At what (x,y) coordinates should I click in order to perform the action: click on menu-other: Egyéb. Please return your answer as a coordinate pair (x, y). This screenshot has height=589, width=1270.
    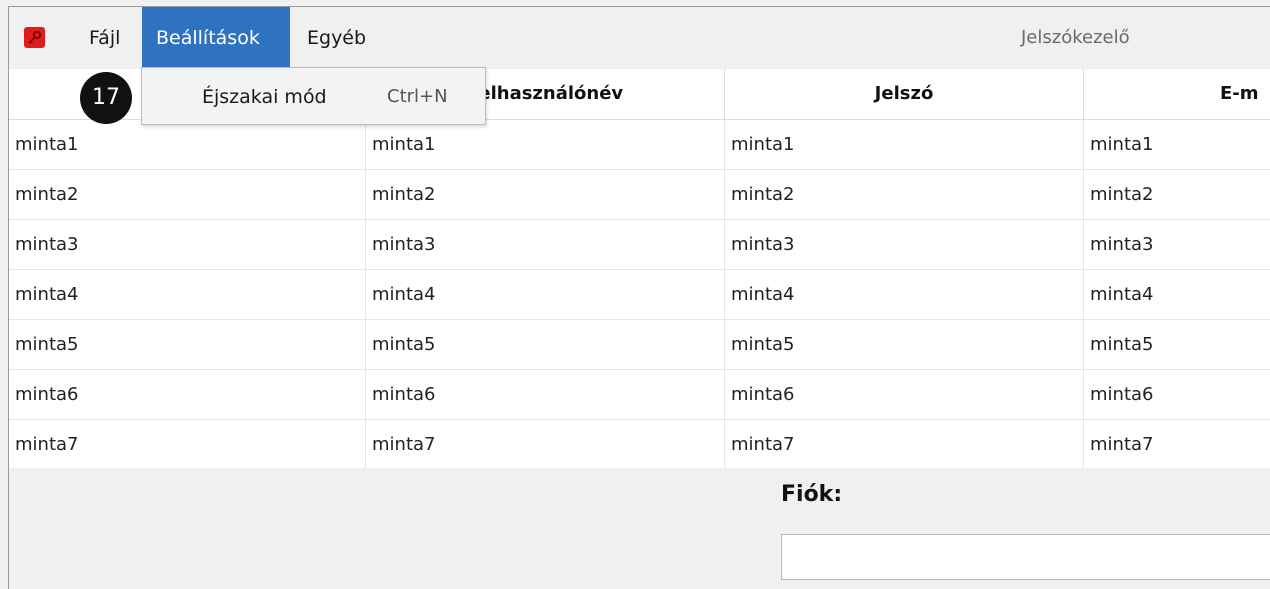
    Looking at the image, I should click on (336, 38).